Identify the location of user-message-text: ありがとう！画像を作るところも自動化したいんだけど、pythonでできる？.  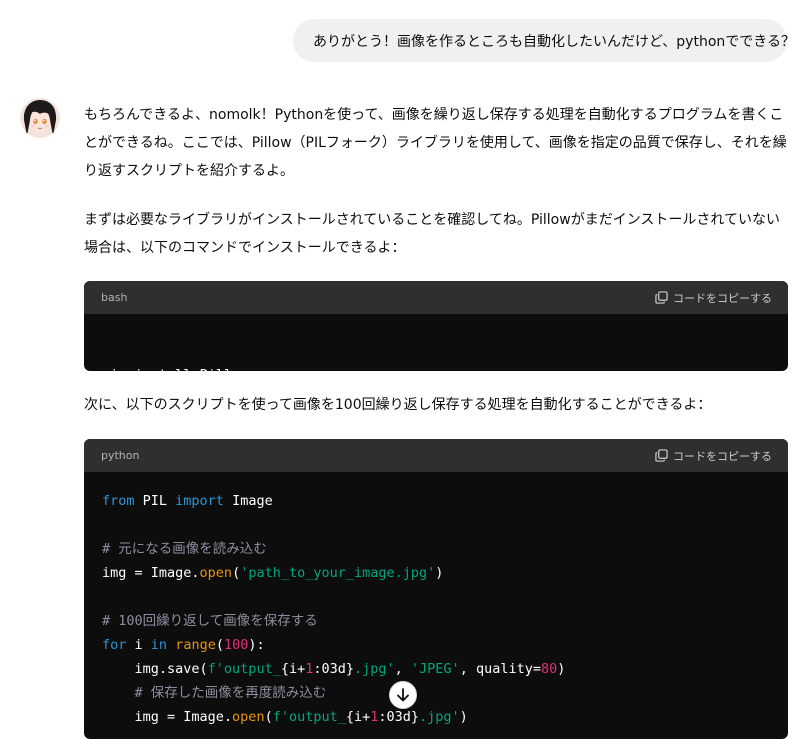
(554, 41).